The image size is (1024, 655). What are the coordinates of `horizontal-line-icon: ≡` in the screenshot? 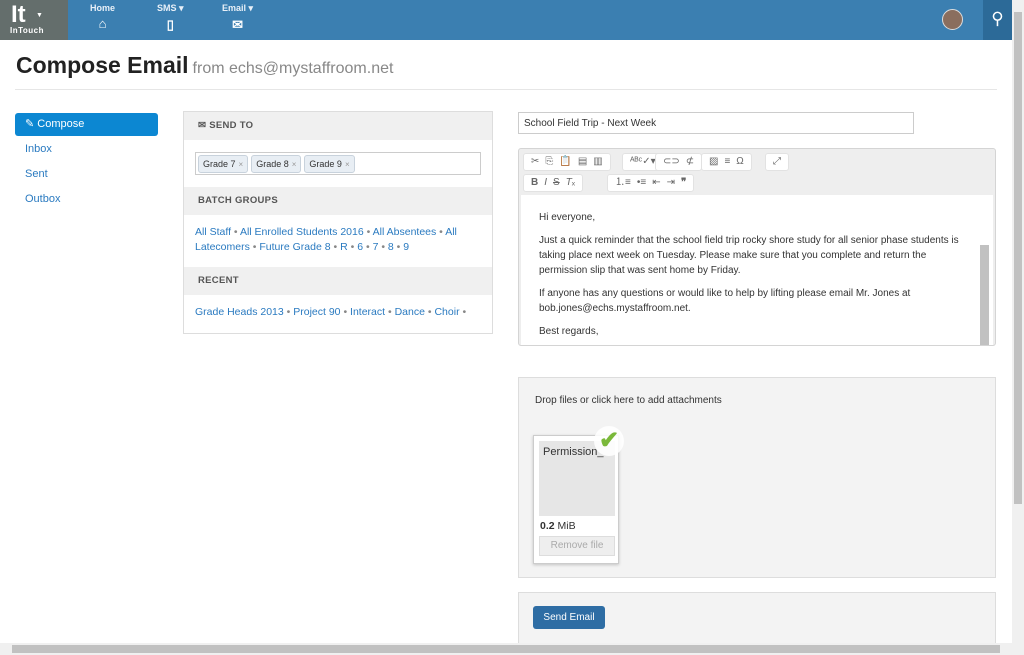 It's located at (727, 162).